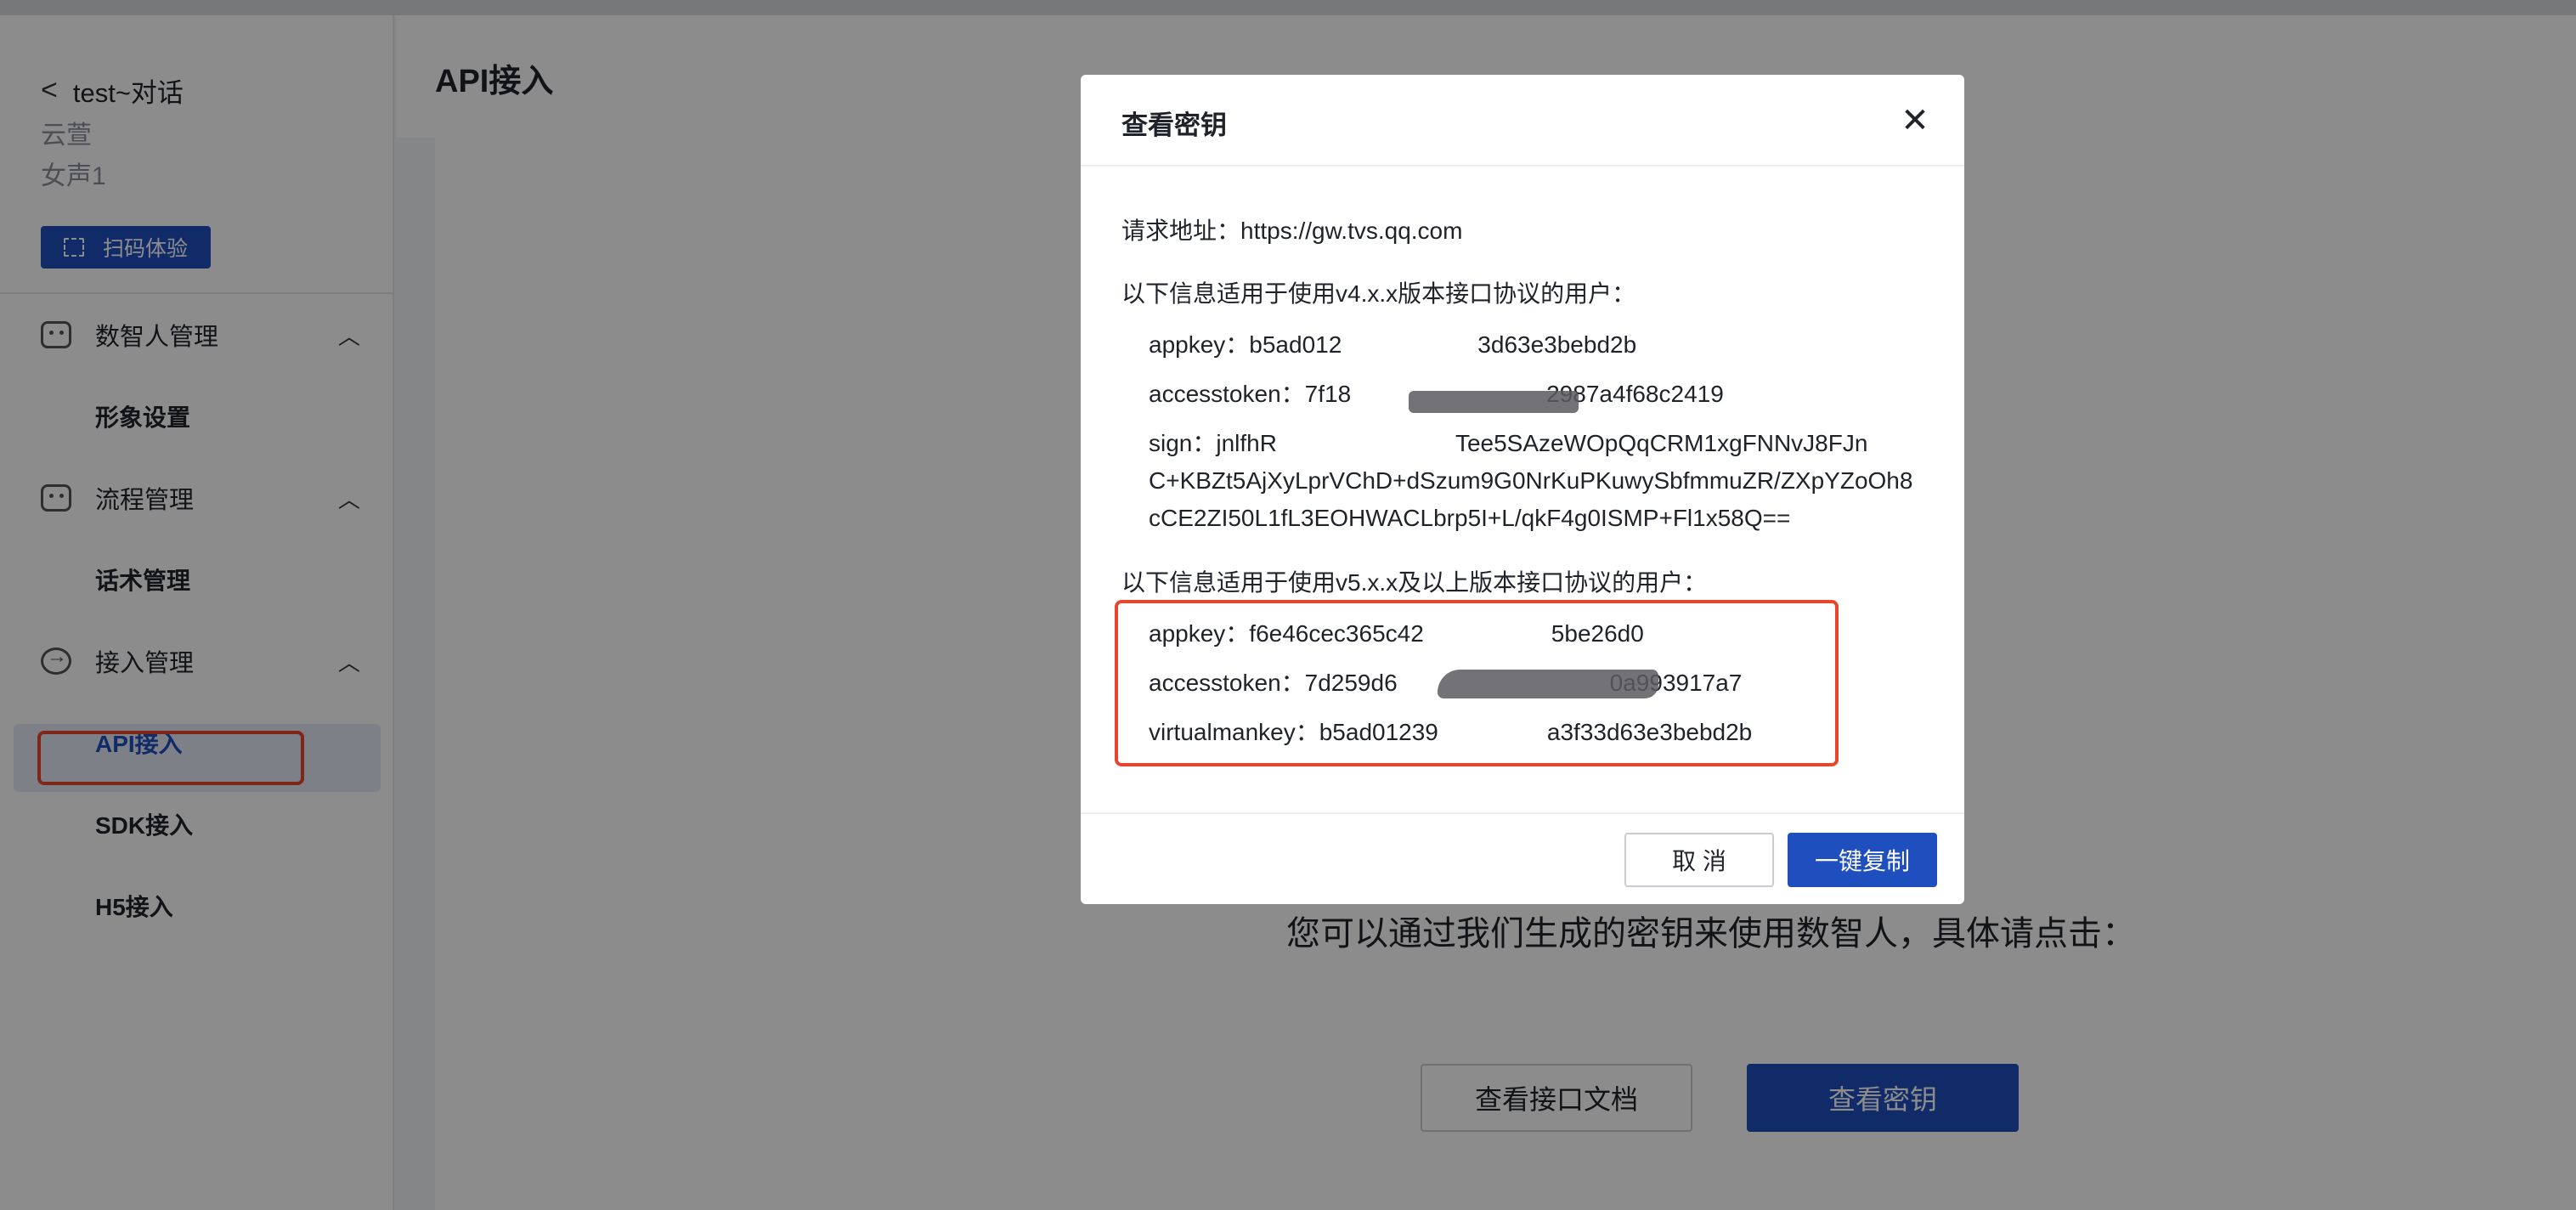 The height and width of the screenshot is (1210, 2576). What do you see at coordinates (1494, 402) in the screenshot?
I see `redaction-mark` at bounding box center [1494, 402].